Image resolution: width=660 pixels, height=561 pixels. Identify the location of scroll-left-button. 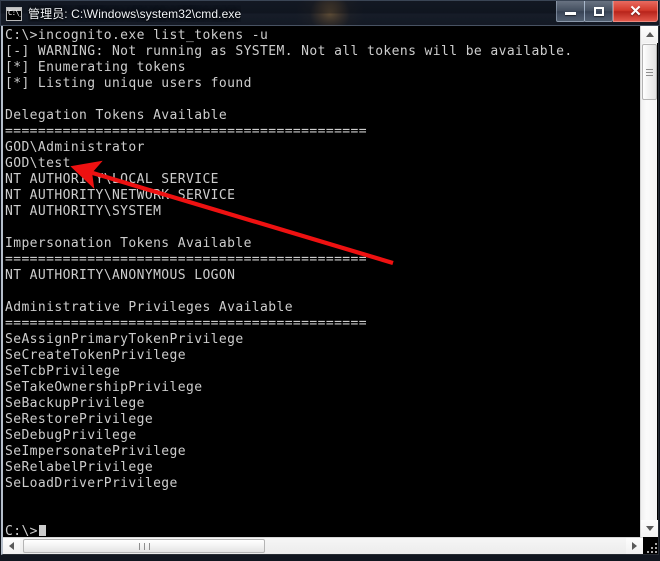
(11, 546).